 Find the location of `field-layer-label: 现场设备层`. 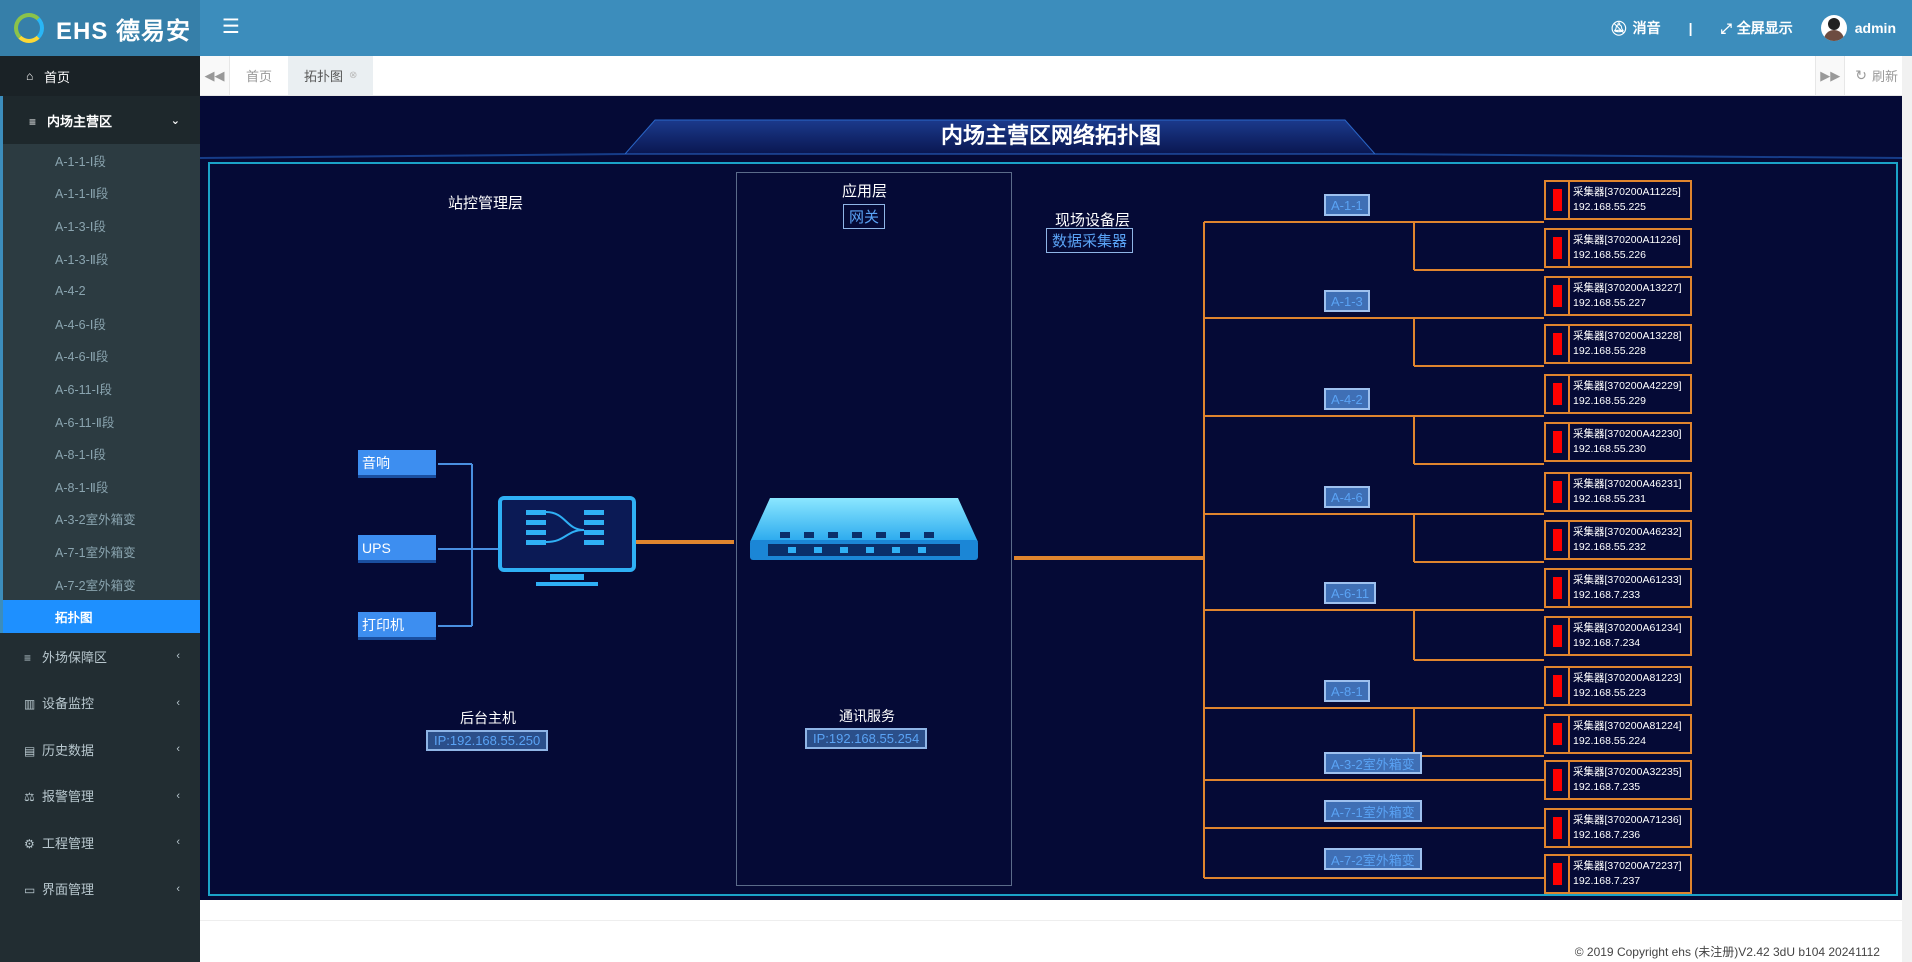

field-layer-label: 现场设备层 is located at coordinates (1093, 220).